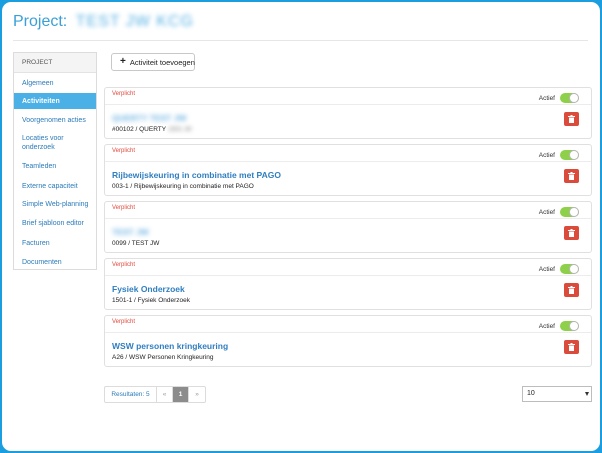 The height and width of the screenshot is (453, 602). What do you see at coordinates (55, 186) in the screenshot?
I see `sidebar-item-externe-capaciteit: Externe capaciteit` at bounding box center [55, 186].